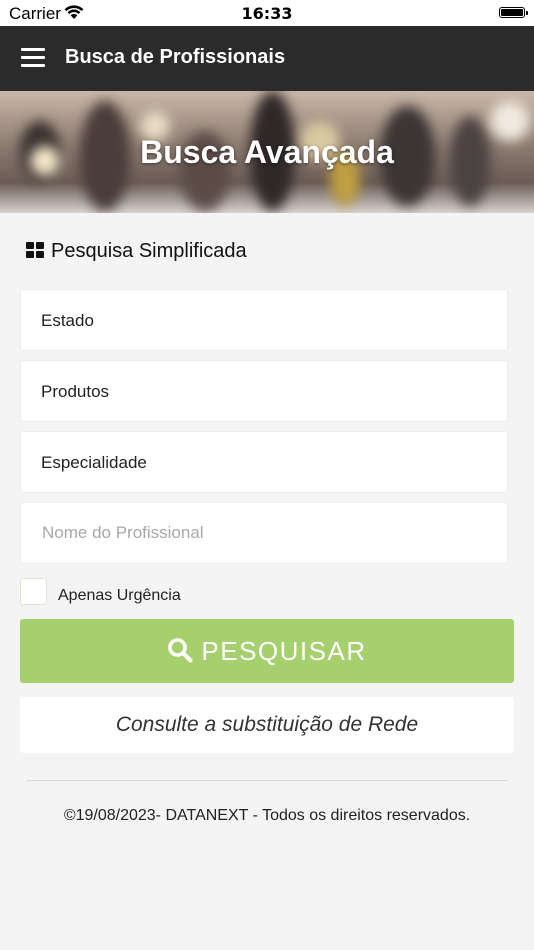  Describe the element at coordinates (75, 391) in the screenshot. I see `produtos-label: Produtos` at that location.